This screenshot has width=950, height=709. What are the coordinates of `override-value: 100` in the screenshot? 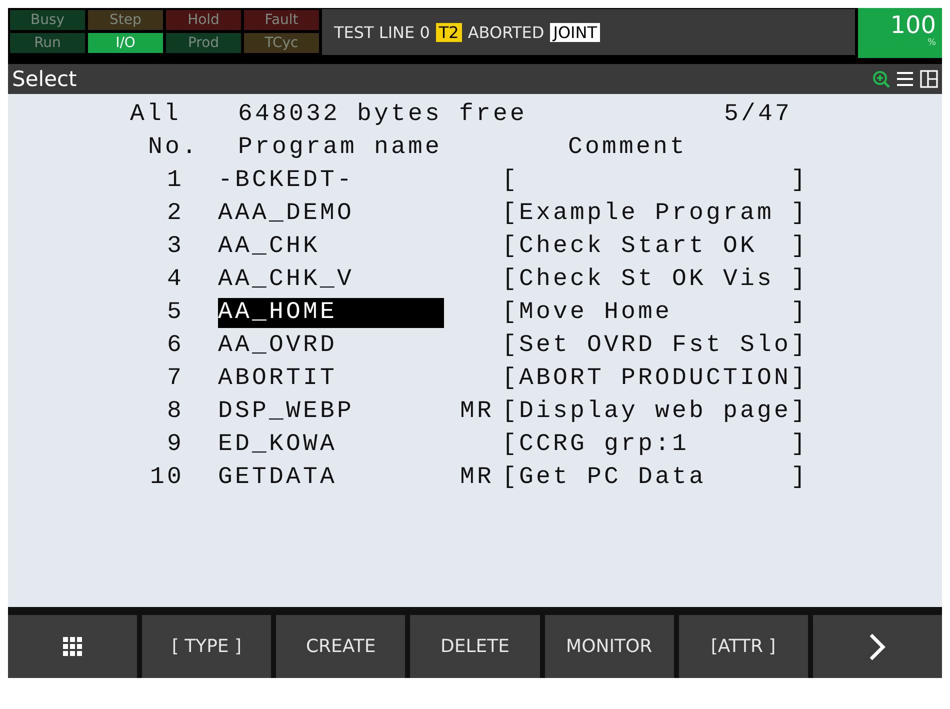 It's located at (913, 25).